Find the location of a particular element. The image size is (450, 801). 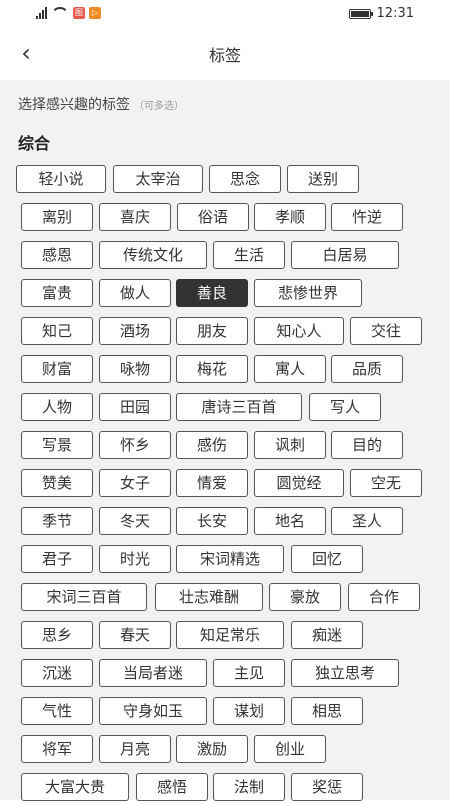

tag-option: 将军 is located at coordinates (57, 749).